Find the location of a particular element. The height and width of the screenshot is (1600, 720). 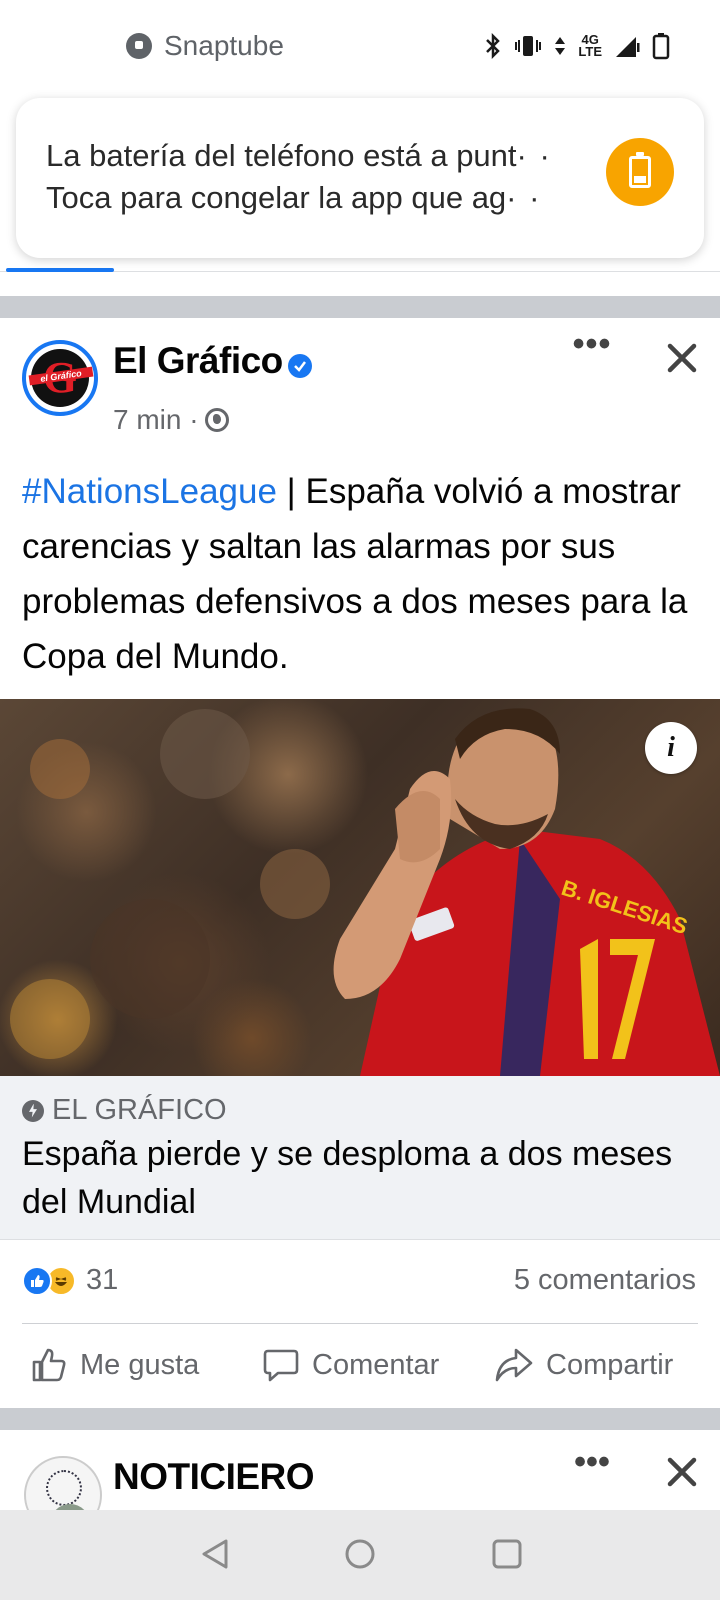

network-type: 4G LTE is located at coordinates (590, 46).